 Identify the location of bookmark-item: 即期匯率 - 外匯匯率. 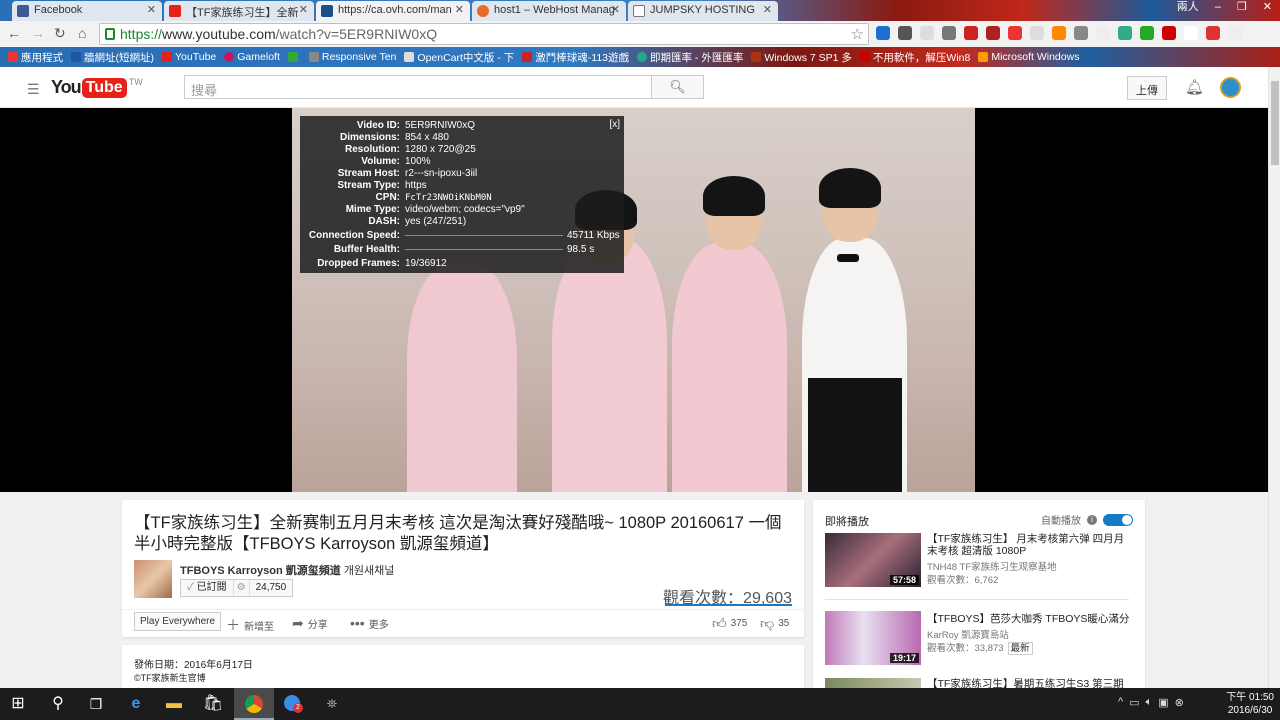
(690, 57).